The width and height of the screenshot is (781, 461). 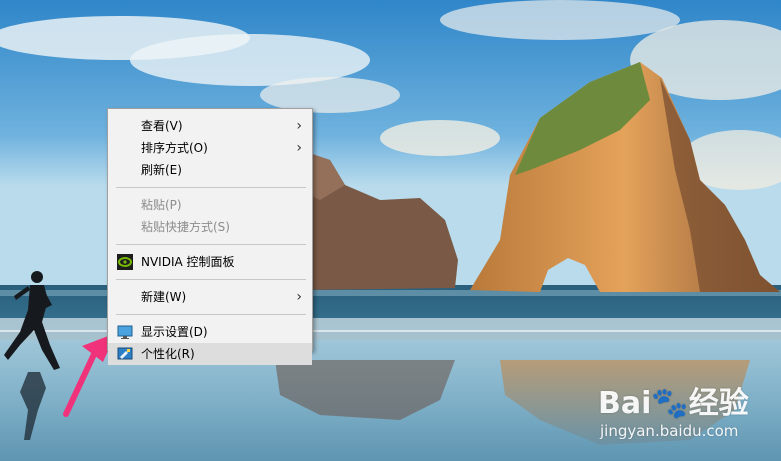 What do you see at coordinates (210, 170) in the screenshot?
I see `menu-item-refresh: 刷新(E)` at bounding box center [210, 170].